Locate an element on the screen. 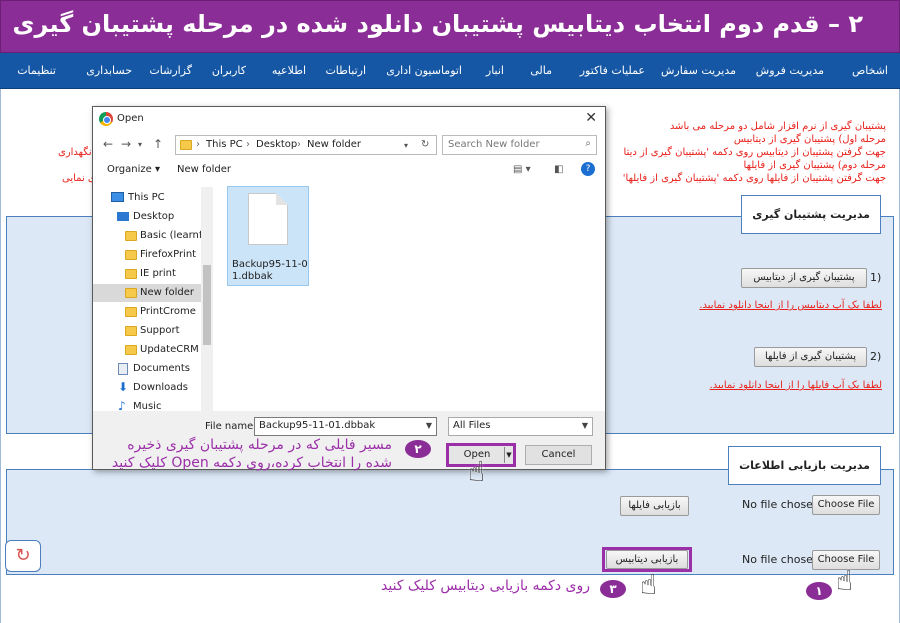 This screenshot has height=623, width=900. no-file-text: No file chosen is located at coordinates (781, 559).